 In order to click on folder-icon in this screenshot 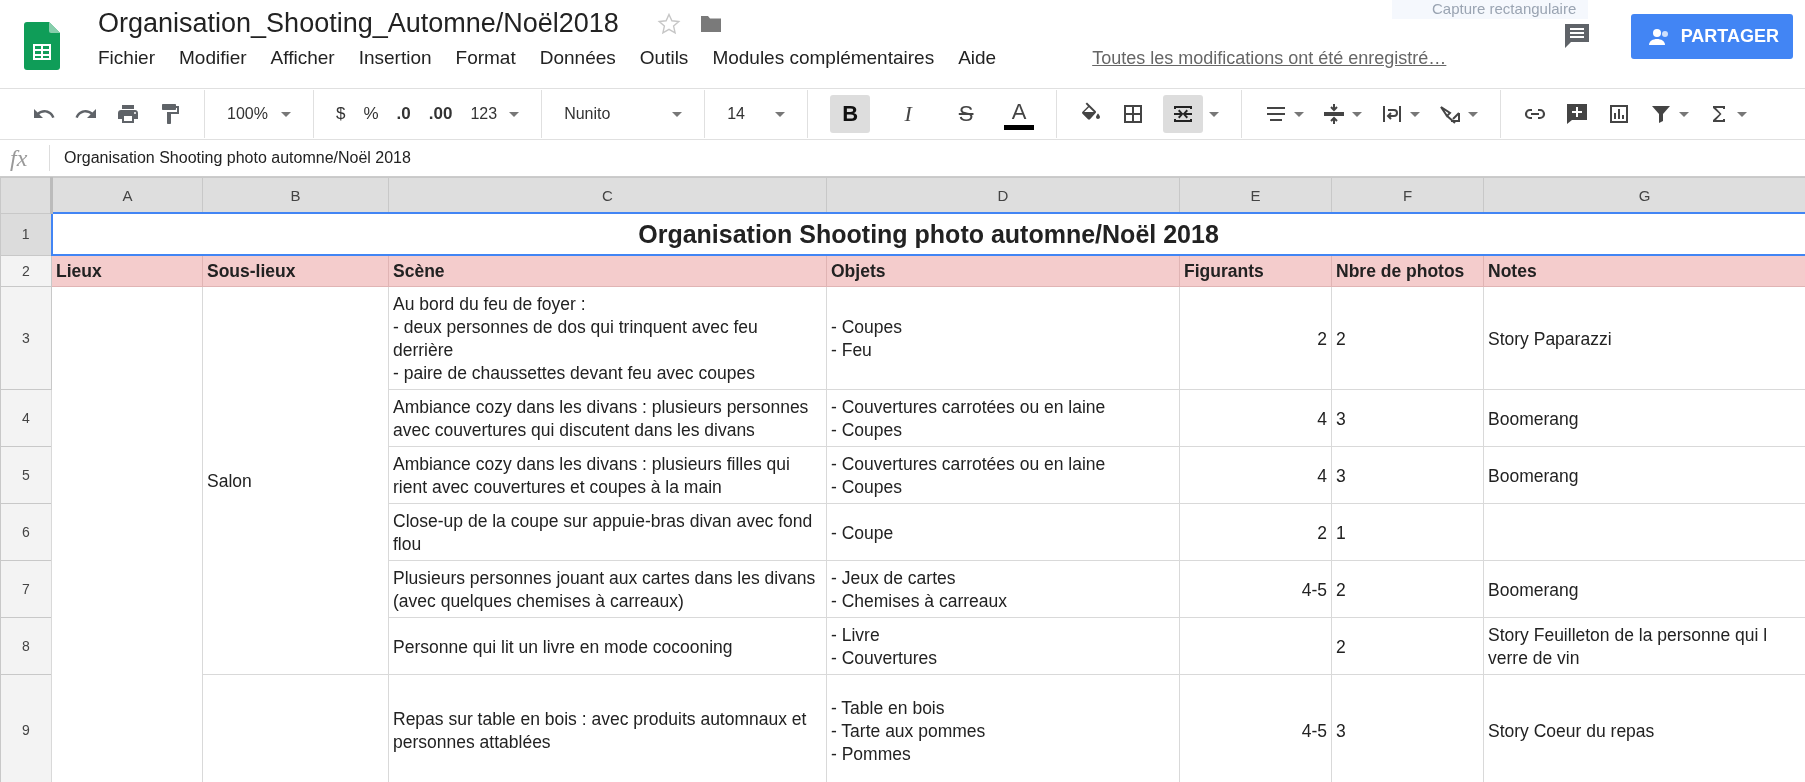, I will do `click(710, 23)`.